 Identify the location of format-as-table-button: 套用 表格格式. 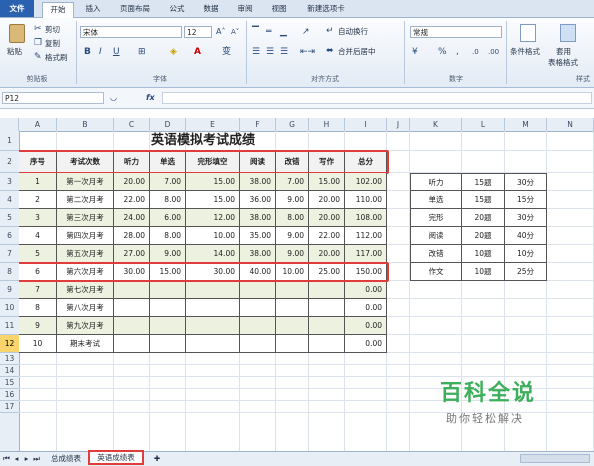
(568, 45).